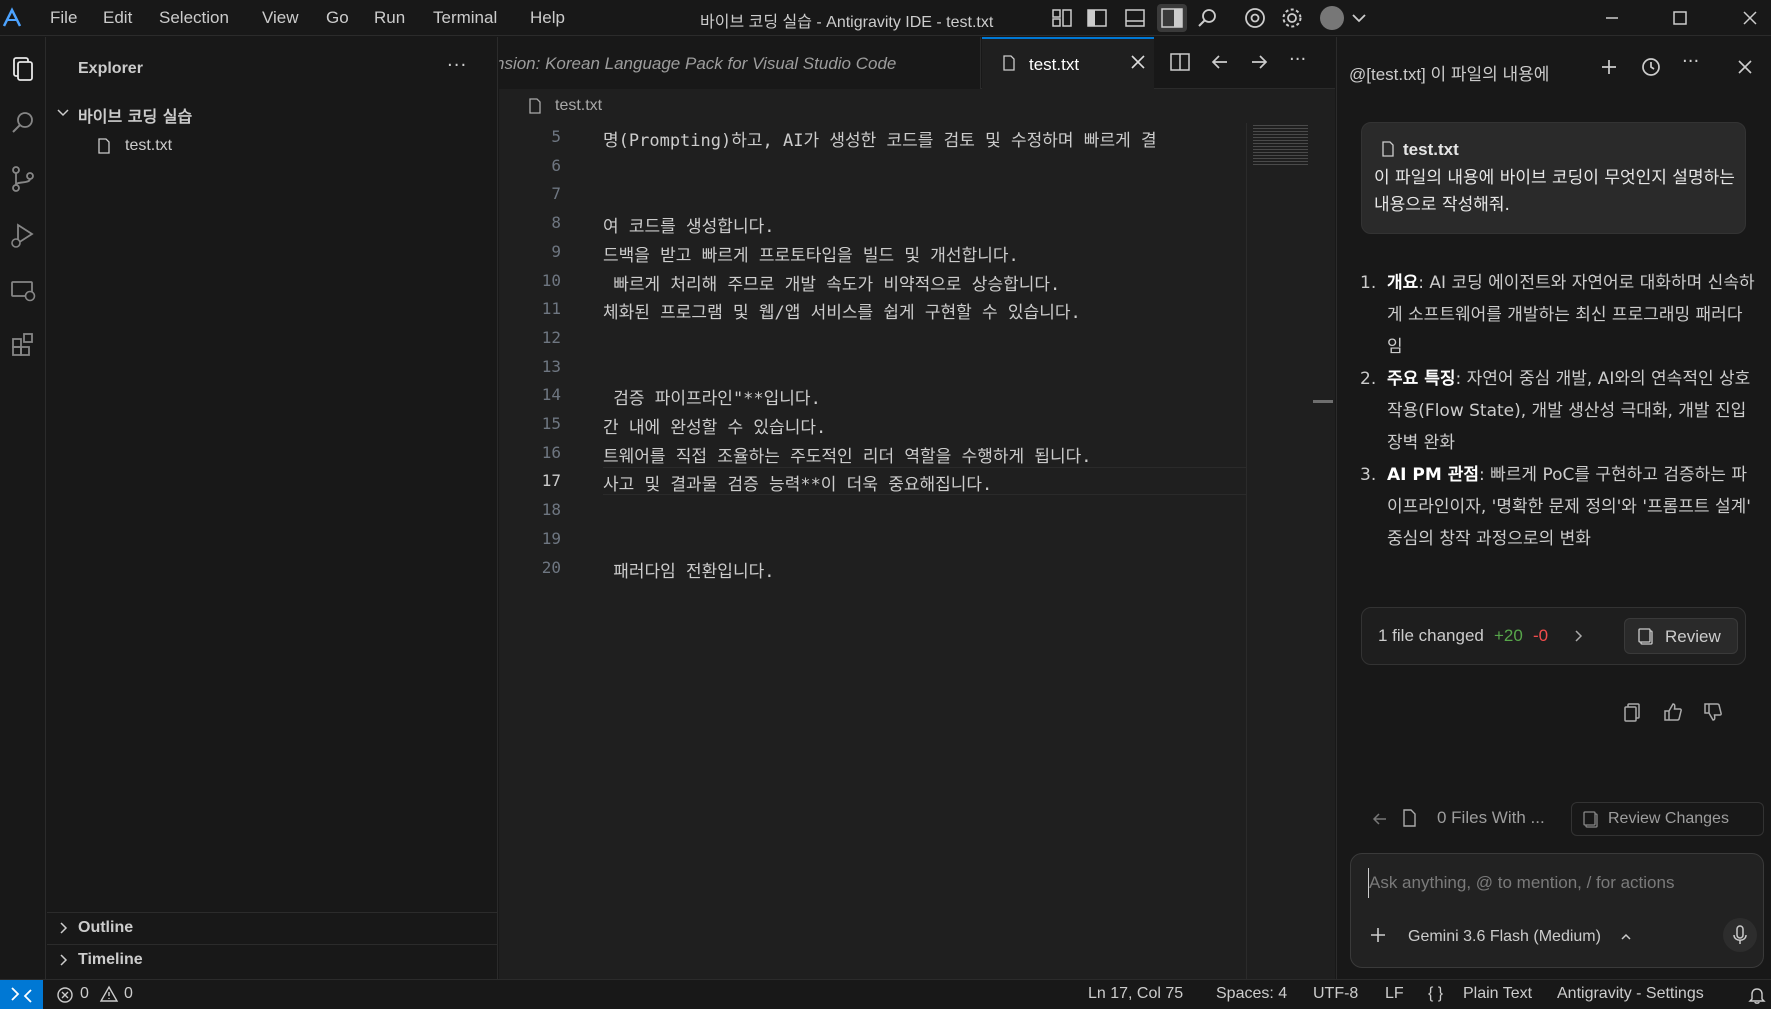  What do you see at coordinates (872, 424) in the screenshot?
I see `code-line: 15 간 내에 완성할 수 있습니다.` at bounding box center [872, 424].